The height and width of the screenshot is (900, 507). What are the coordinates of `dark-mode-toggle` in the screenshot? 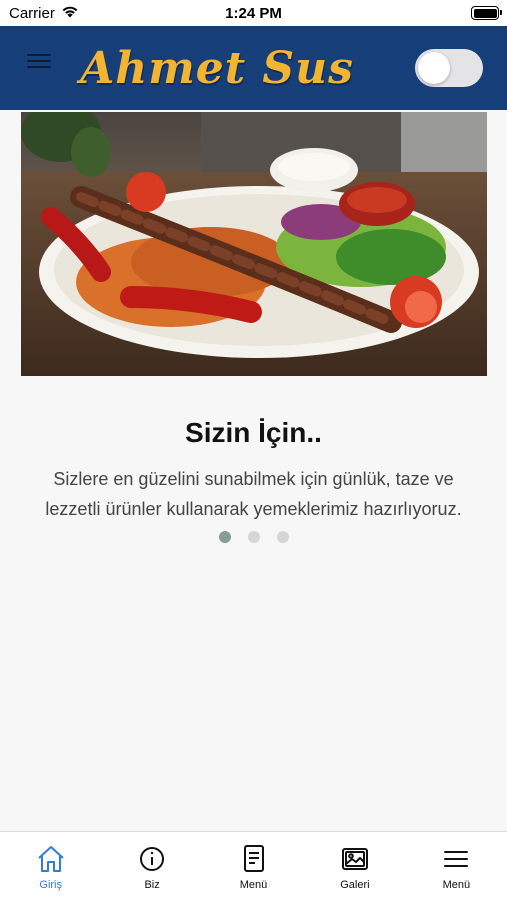 It's located at (449, 68).